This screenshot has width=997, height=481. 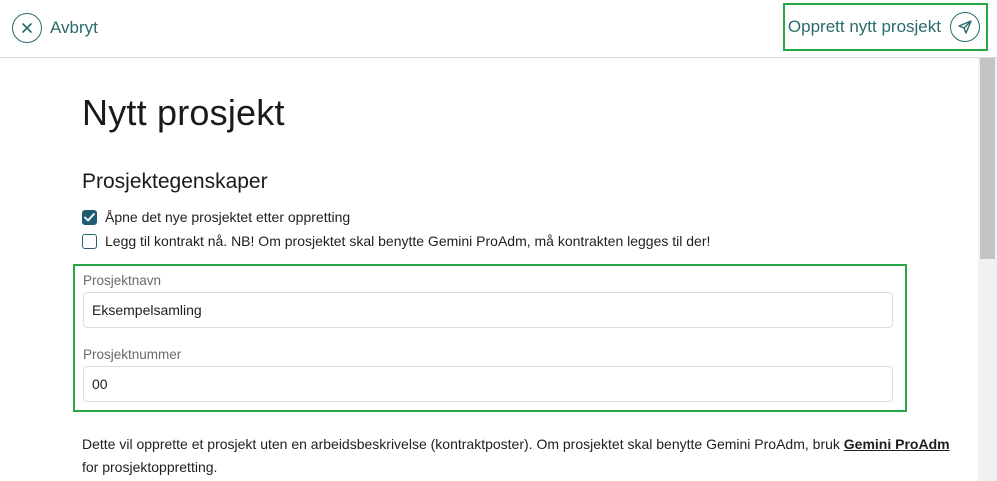 I want to click on create-project-button: Opprett nytt prosjekt, so click(x=885, y=27).